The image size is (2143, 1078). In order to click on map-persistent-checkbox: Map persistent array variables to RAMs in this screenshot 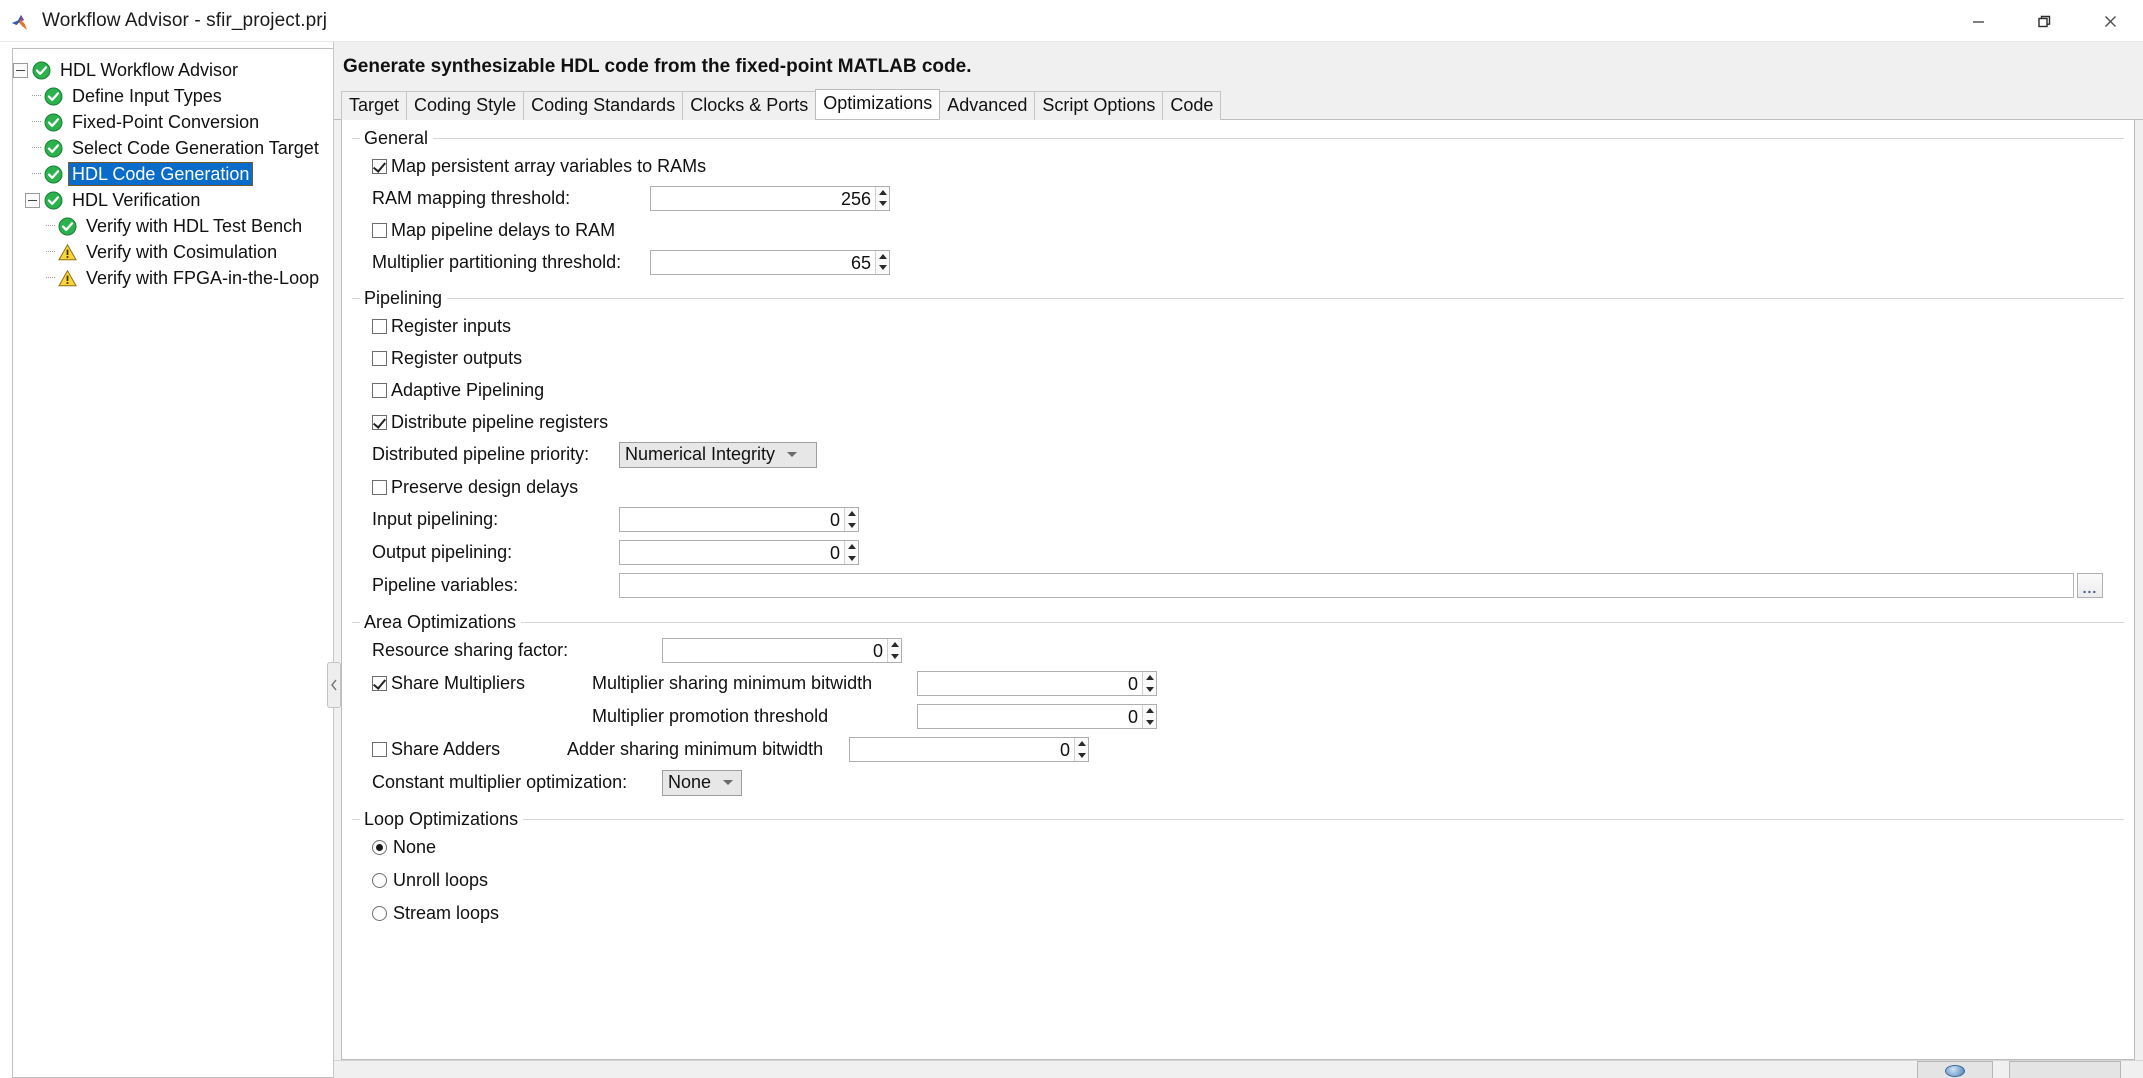, I will do `click(539, 166)`.